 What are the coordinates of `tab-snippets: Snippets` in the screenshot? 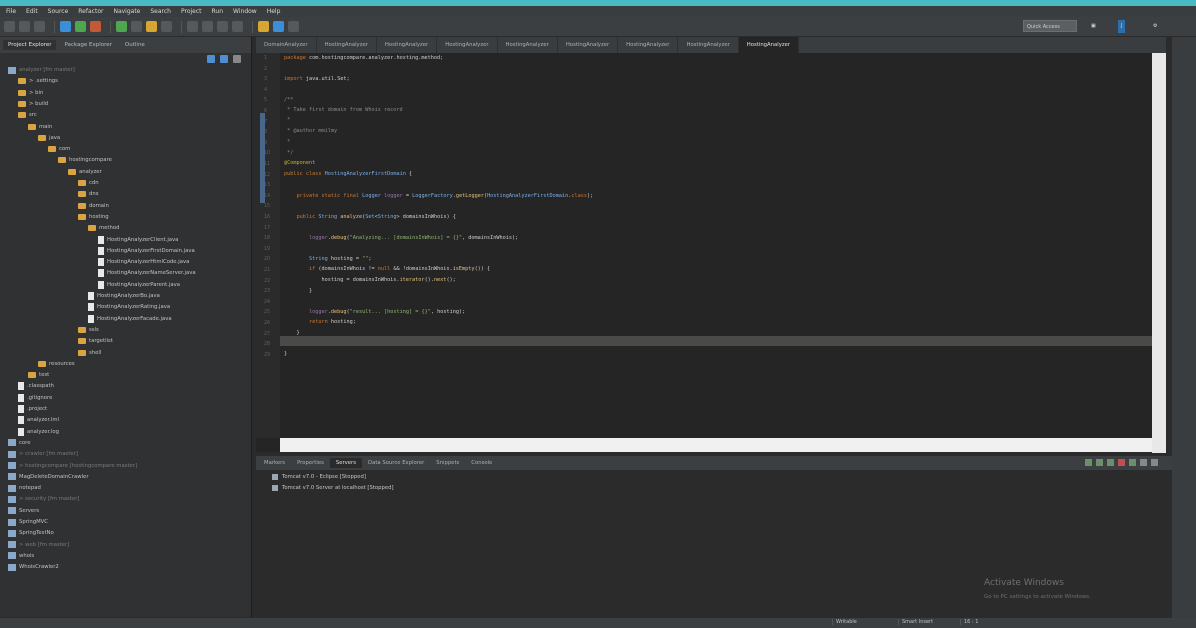 It's located at (447, 463).